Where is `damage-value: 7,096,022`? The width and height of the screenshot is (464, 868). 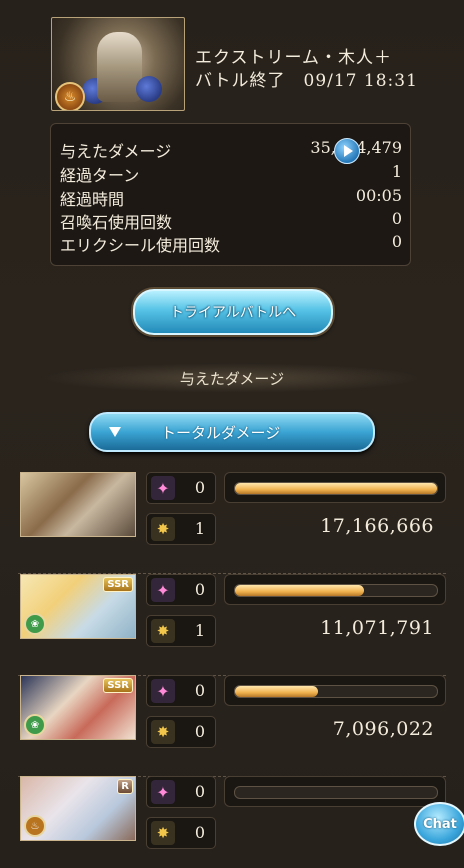
damage-value: 7,096,022 is located at coordinates (383, 729).